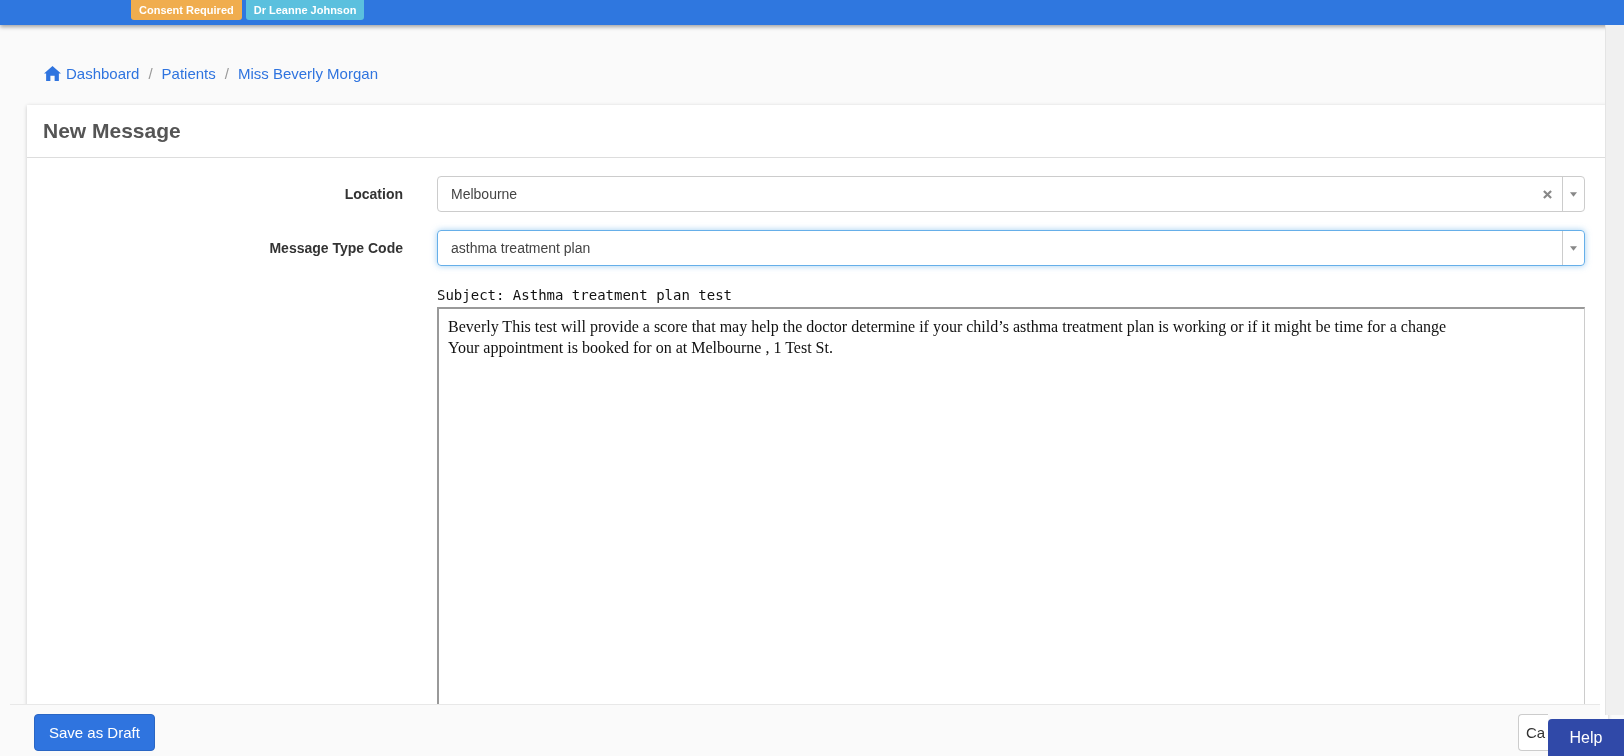 Image resolution: width=1624 pixels, height=756 pixels. Describe the element at coordinates (188, 73) in the screenshot. I see `breadcrumb-link: Patients` at that location.